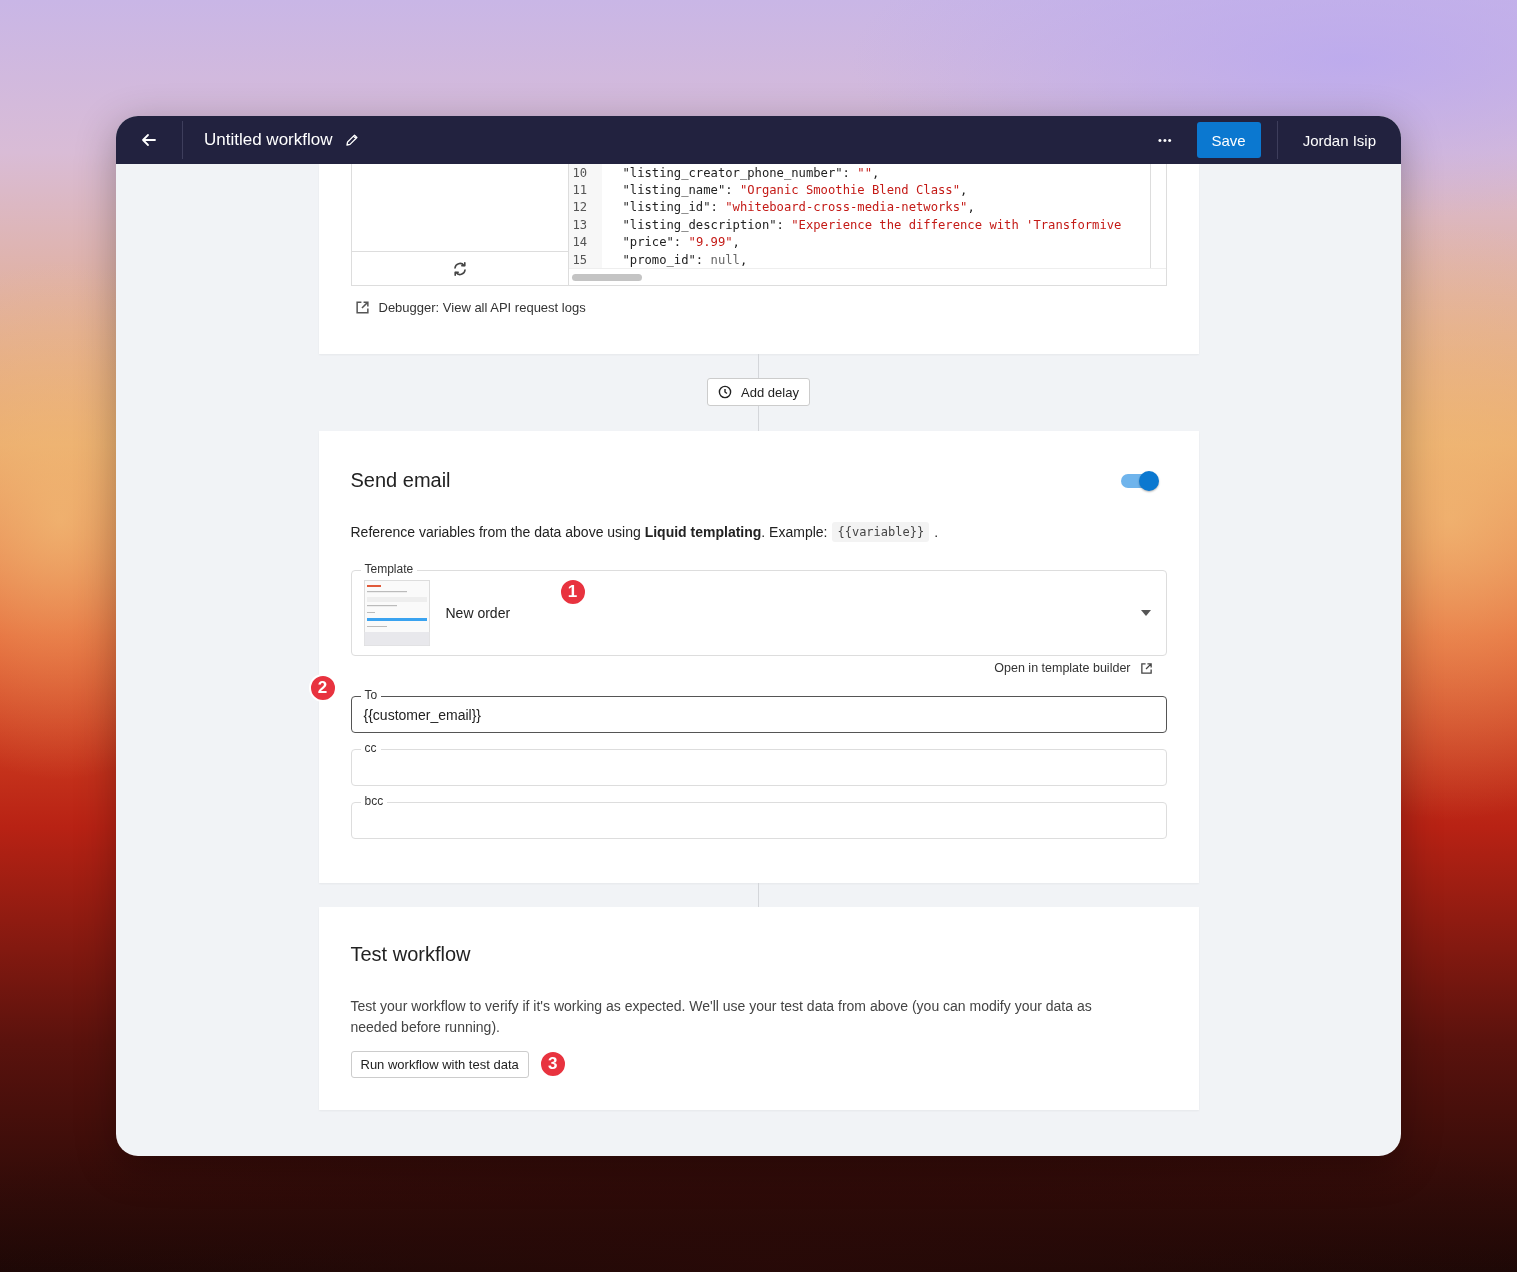  What do you see at coordinates (589, 532) in the screenshot?
I see `description-text: Reference variables from the data above using Liquid templating. Example:` at bounding box center [589, 532].